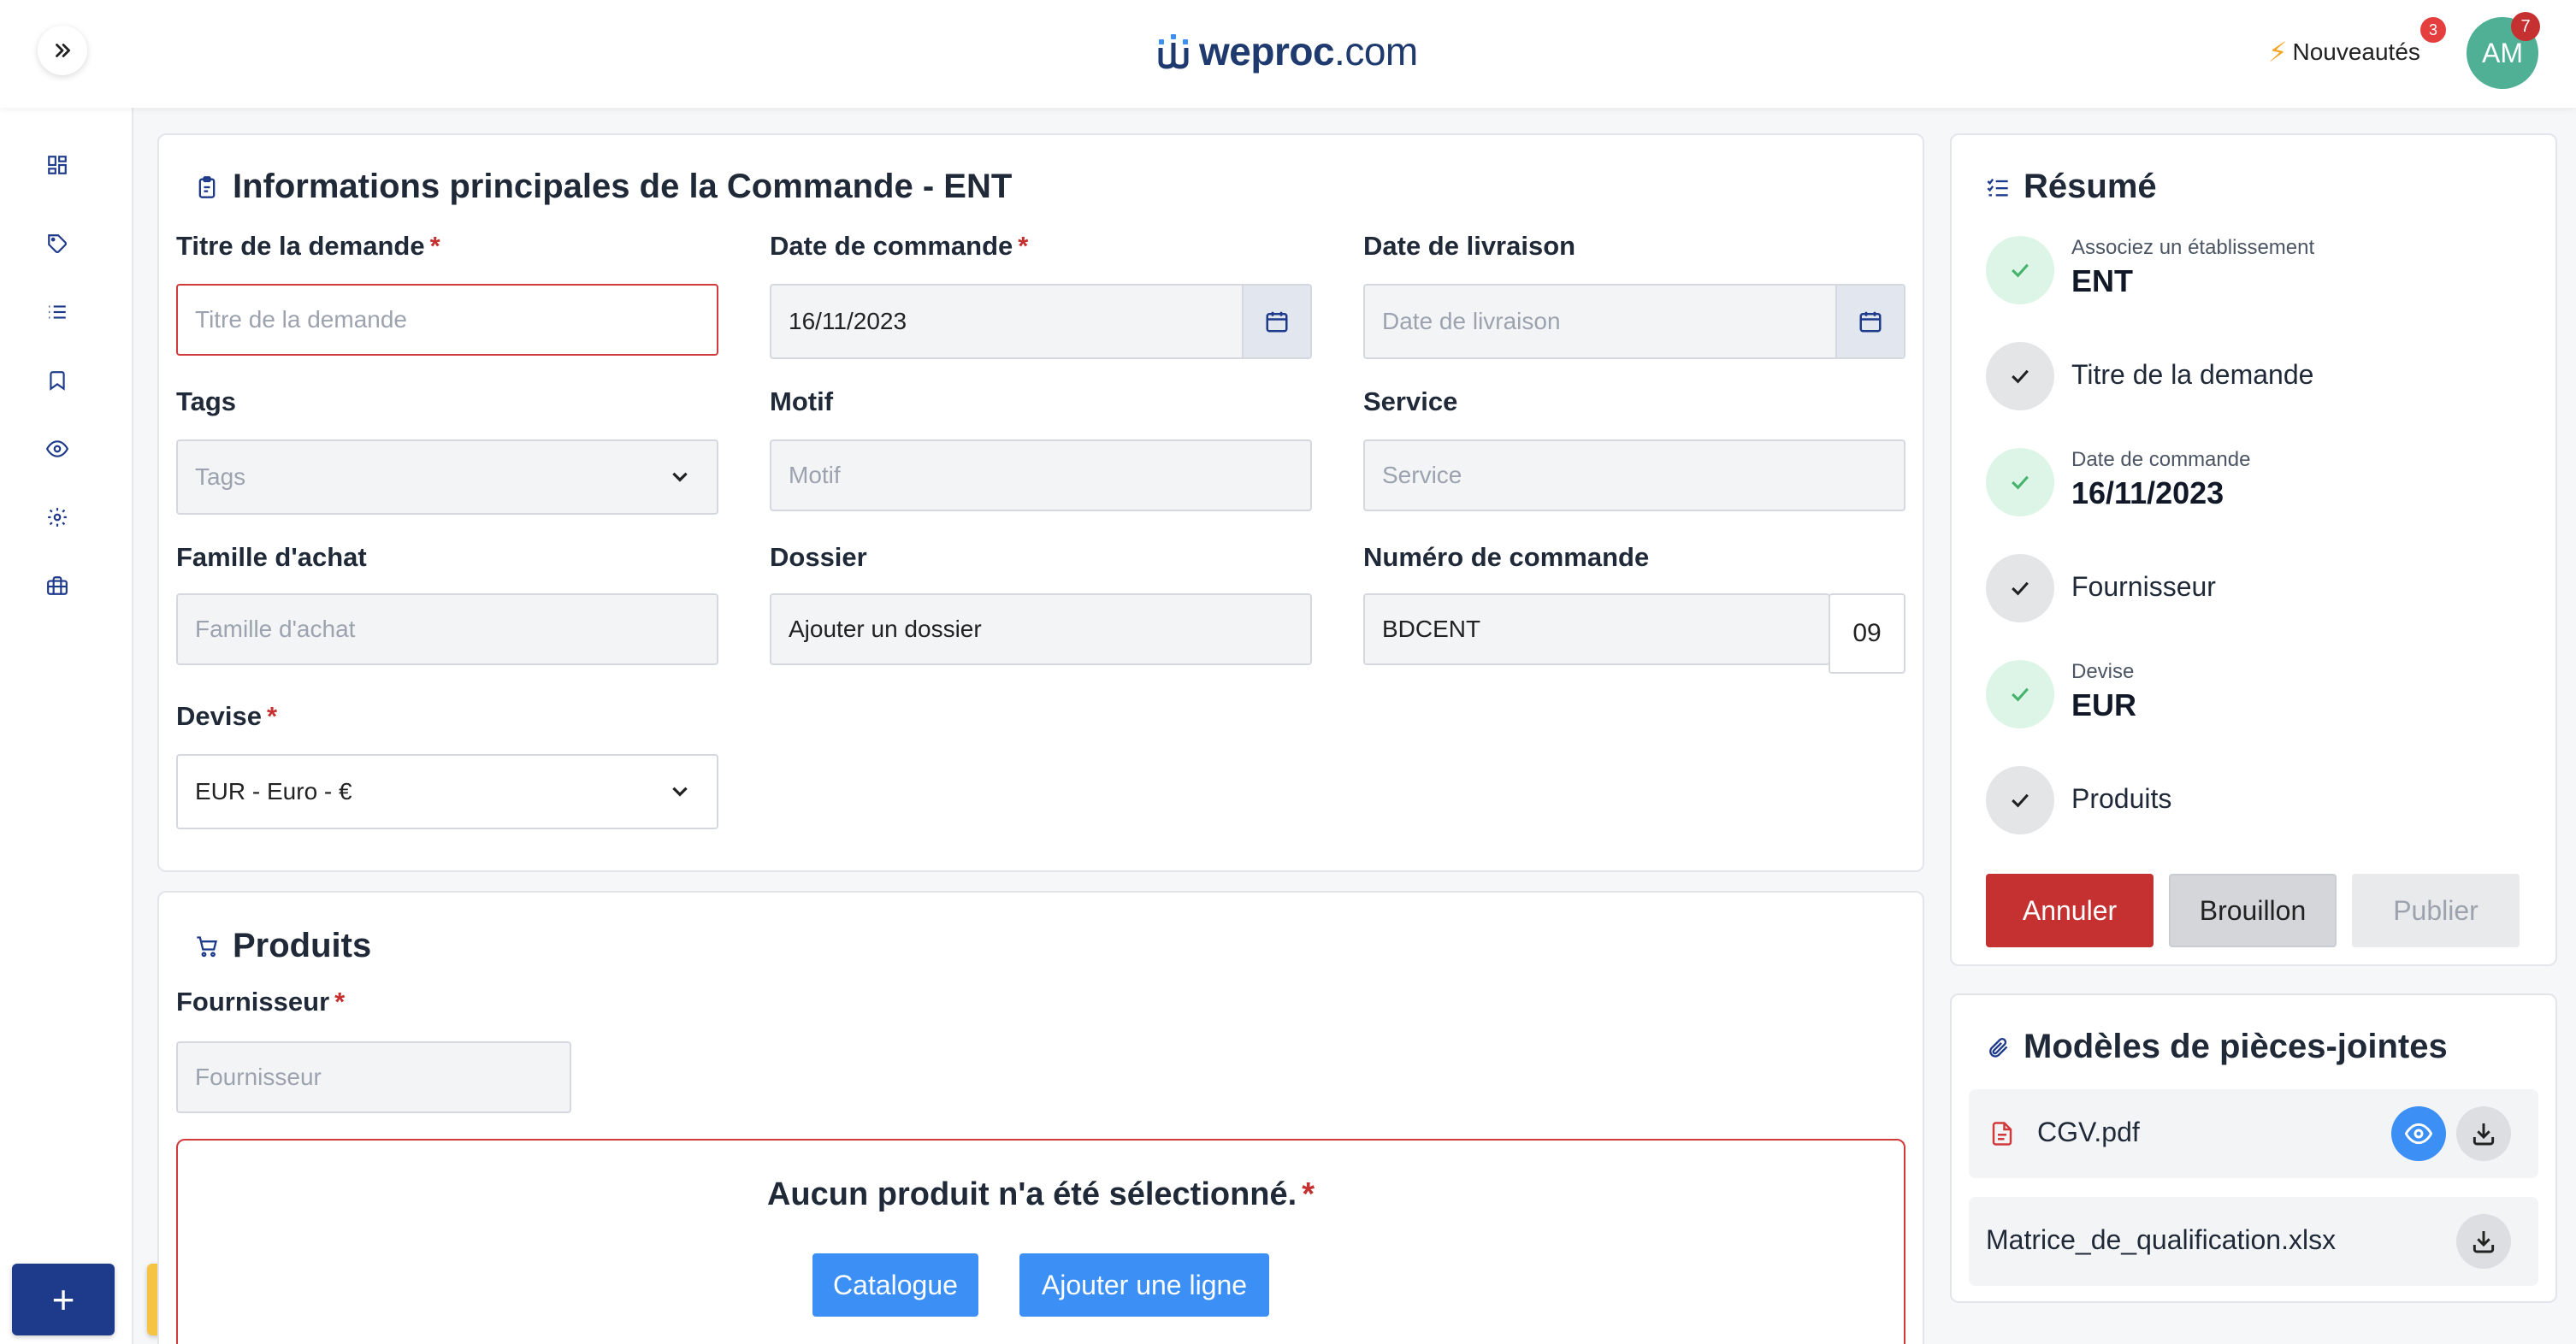  What do you see at coordinates (308, 246) in the screenshot?
I see `title-label: Titre de la demande *` at bounding box center [308, 246].